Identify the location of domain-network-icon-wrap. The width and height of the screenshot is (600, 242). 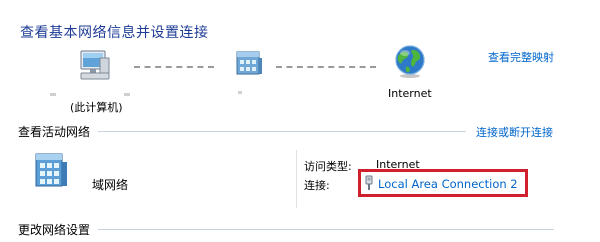
(52, 173).